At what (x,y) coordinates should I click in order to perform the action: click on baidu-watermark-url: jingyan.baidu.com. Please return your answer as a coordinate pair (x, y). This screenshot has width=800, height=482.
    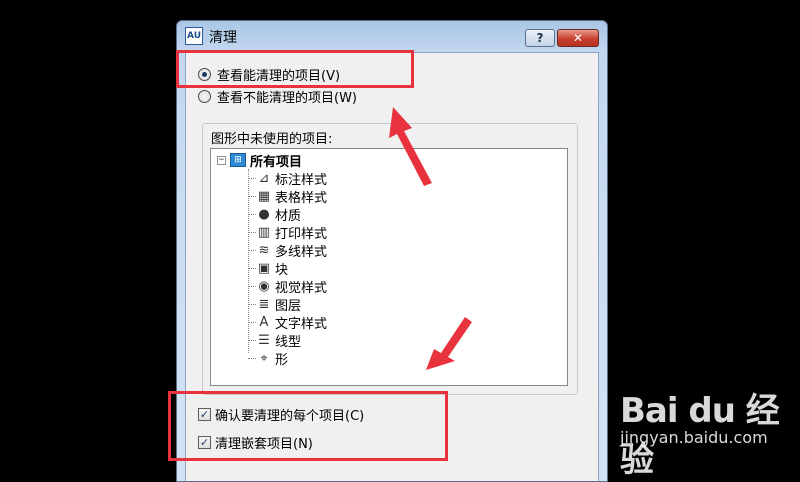
    Looking at the image, I should click on (694, 437).